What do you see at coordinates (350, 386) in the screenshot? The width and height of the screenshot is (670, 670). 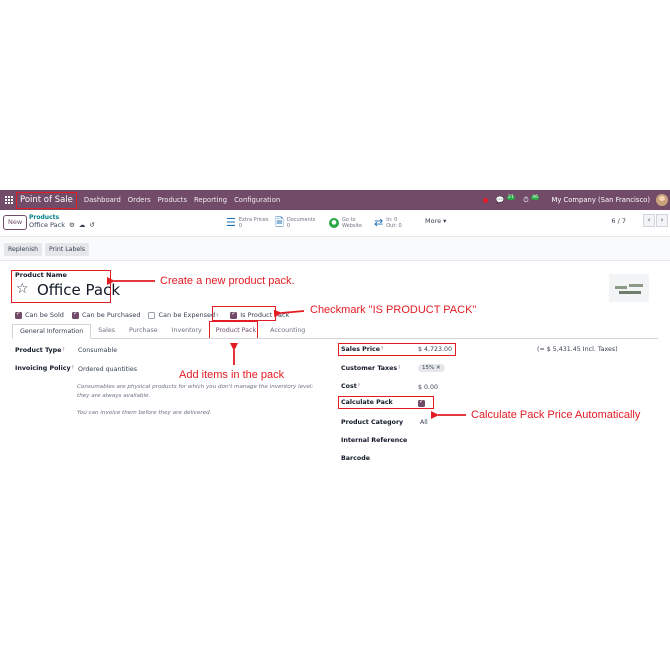 I see `cost-label: Cost?` at bounding box center [350, 386].